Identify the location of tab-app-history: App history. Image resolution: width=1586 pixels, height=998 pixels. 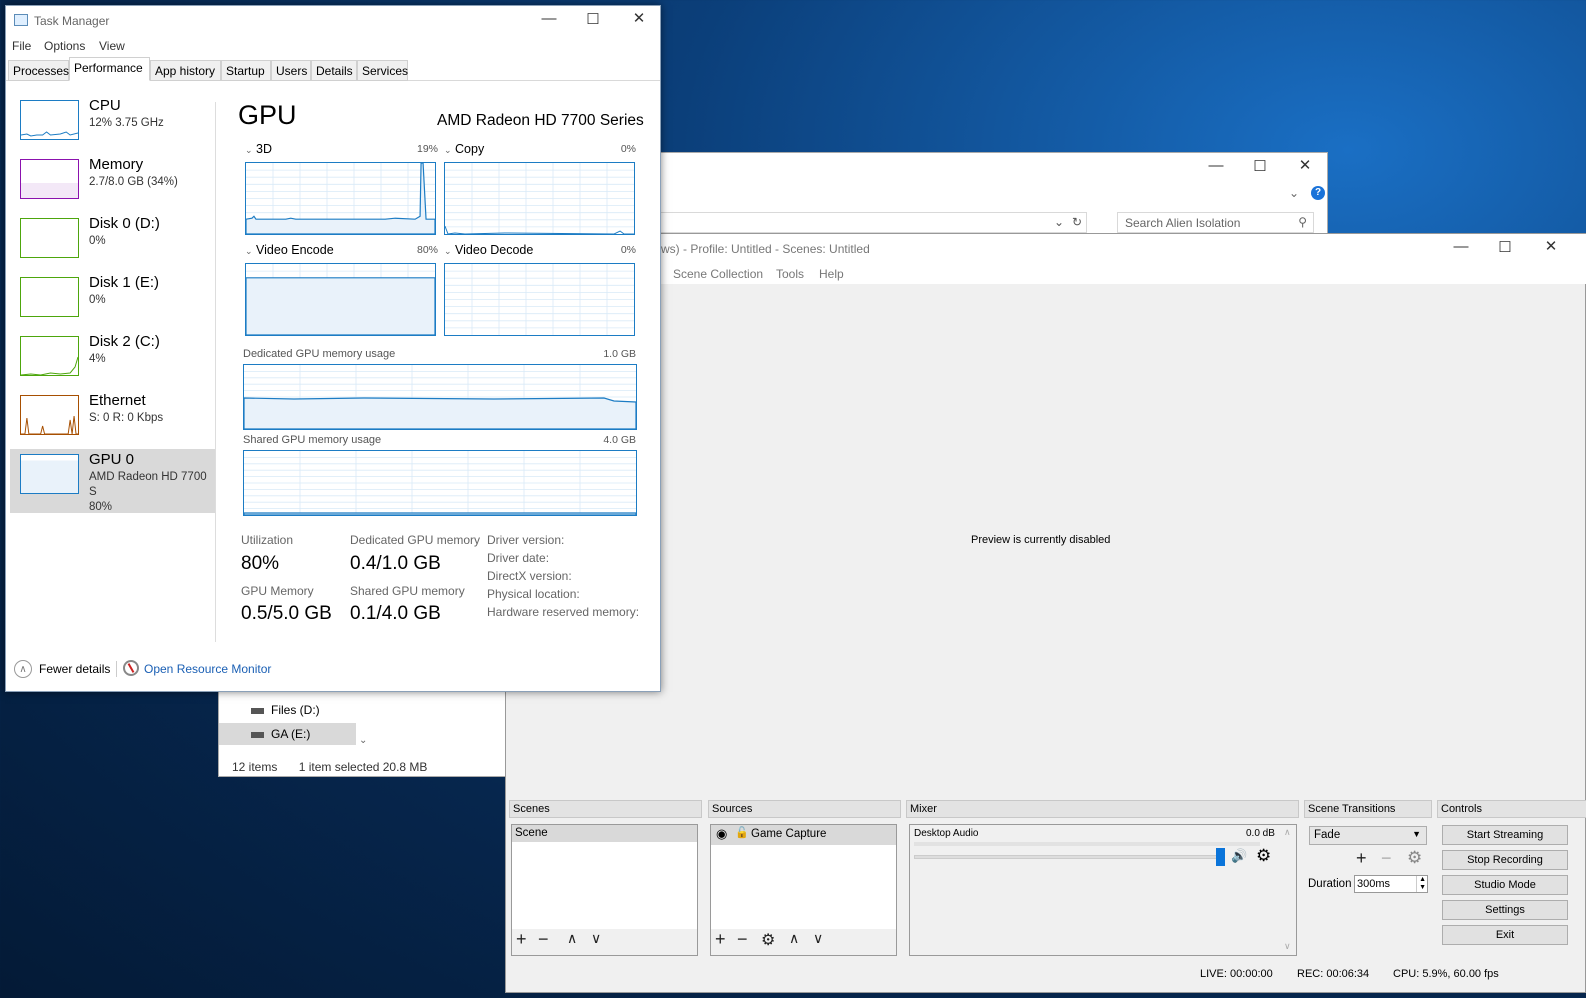
(185, 70).